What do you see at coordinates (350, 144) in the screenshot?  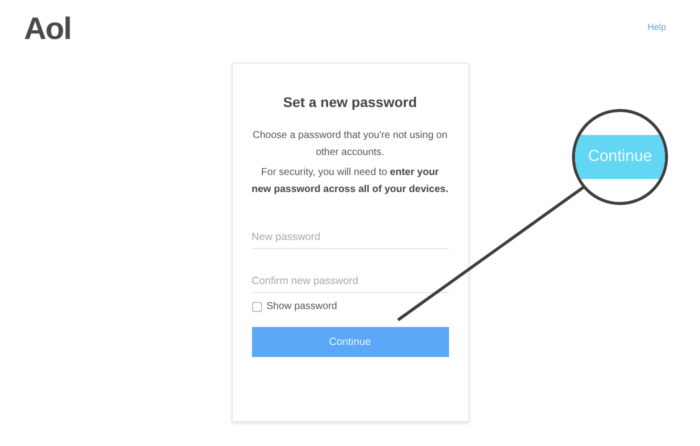 I see `instruction-text: Choose a password that you're not using on other accounts.` at bounding box center [350, 144].